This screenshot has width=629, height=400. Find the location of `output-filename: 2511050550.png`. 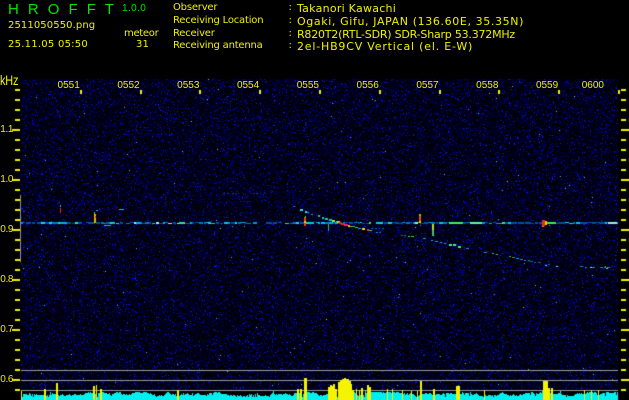

output-filename: 2511050550.png is located at coordinates (52, 25).